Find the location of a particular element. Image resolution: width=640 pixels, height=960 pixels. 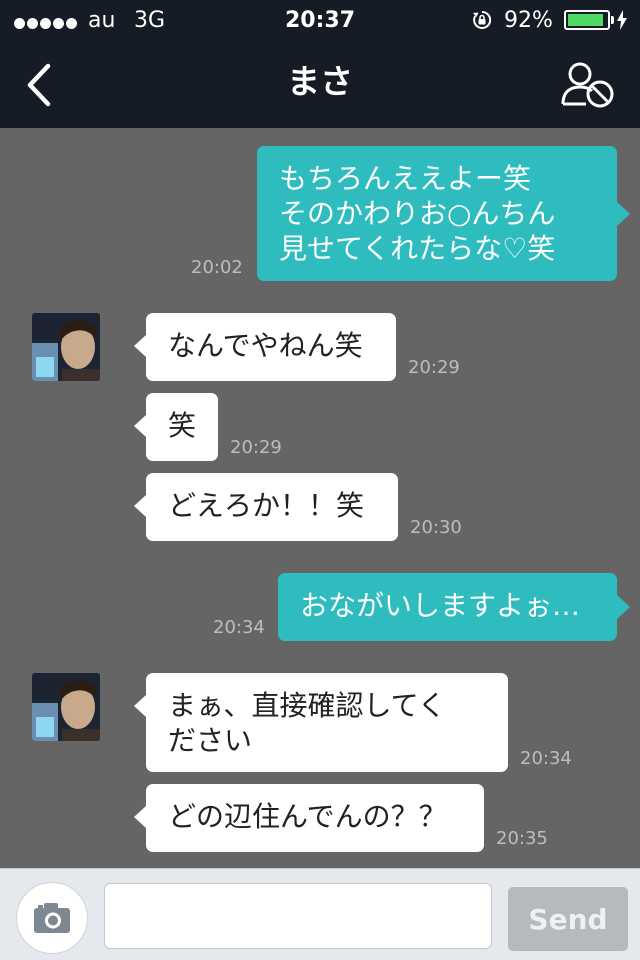

incoming-message: まぁ、直接確認してく ださい is located at coordinates (321, 722).